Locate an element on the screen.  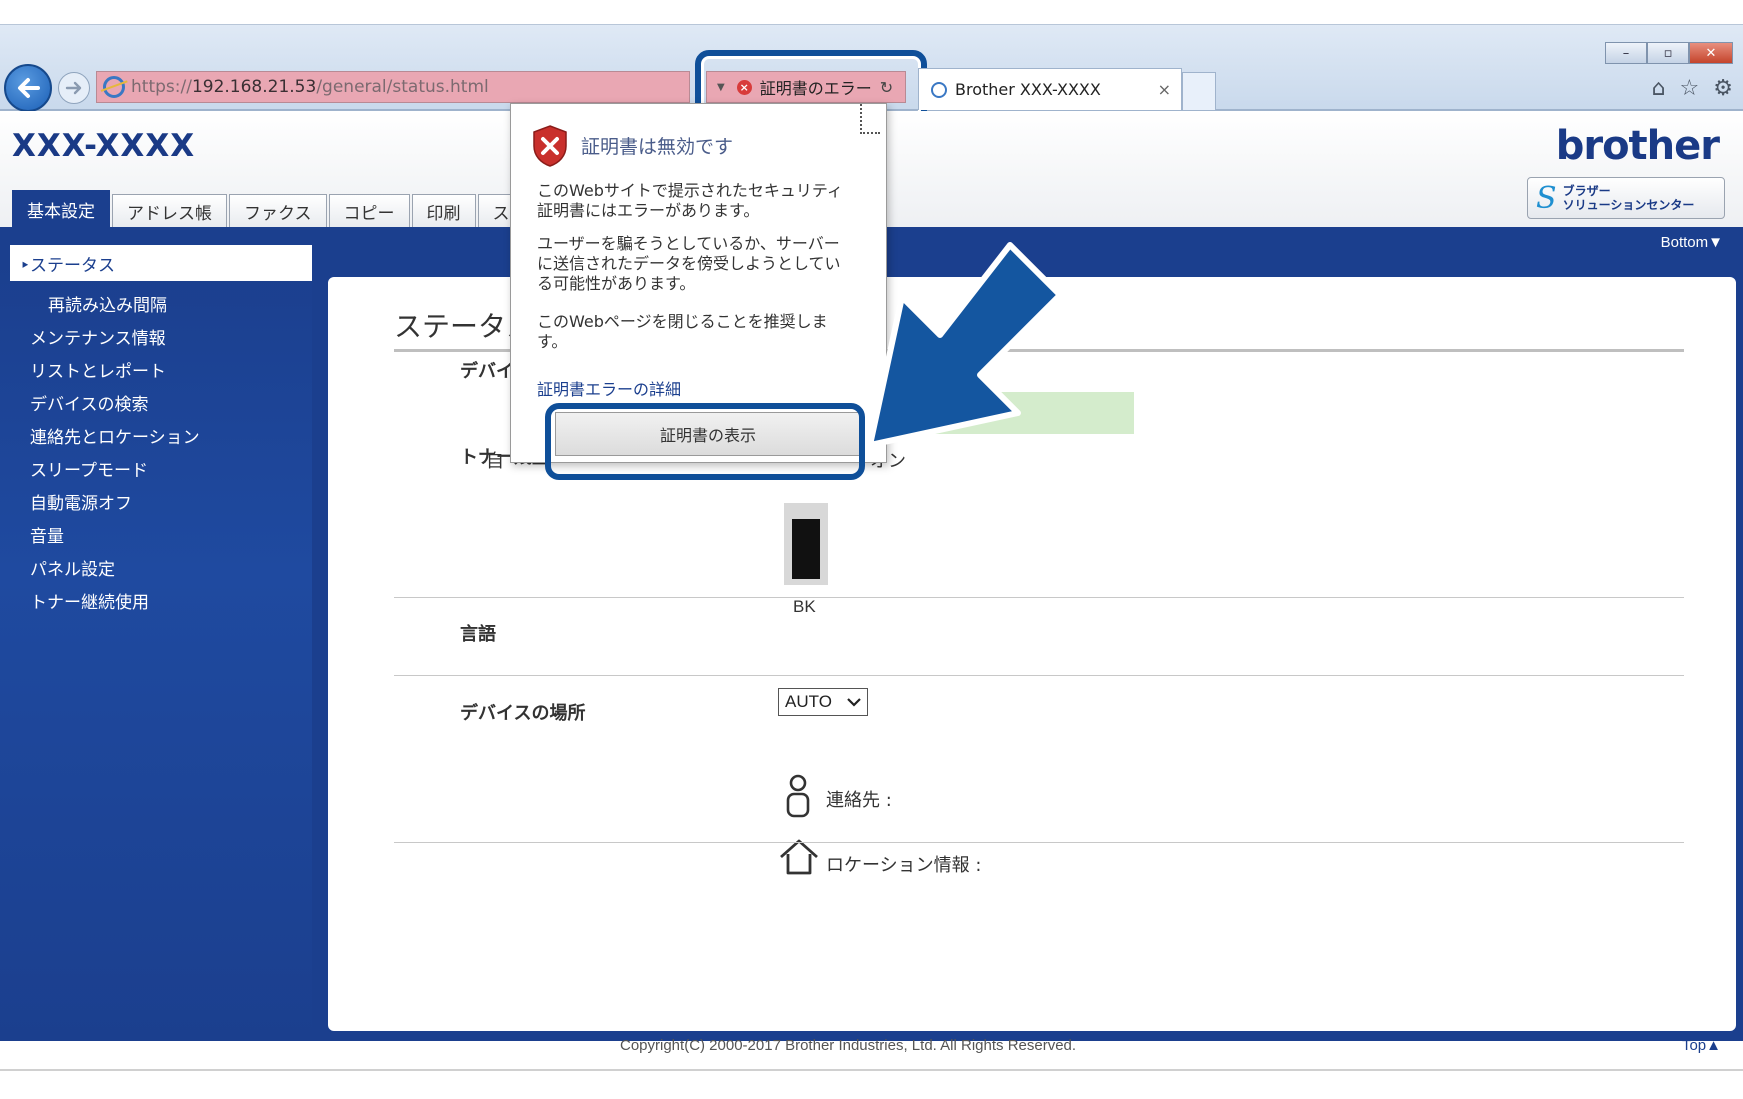
favorites-star-icon: ☆ is located at coordinates (1690, 88).